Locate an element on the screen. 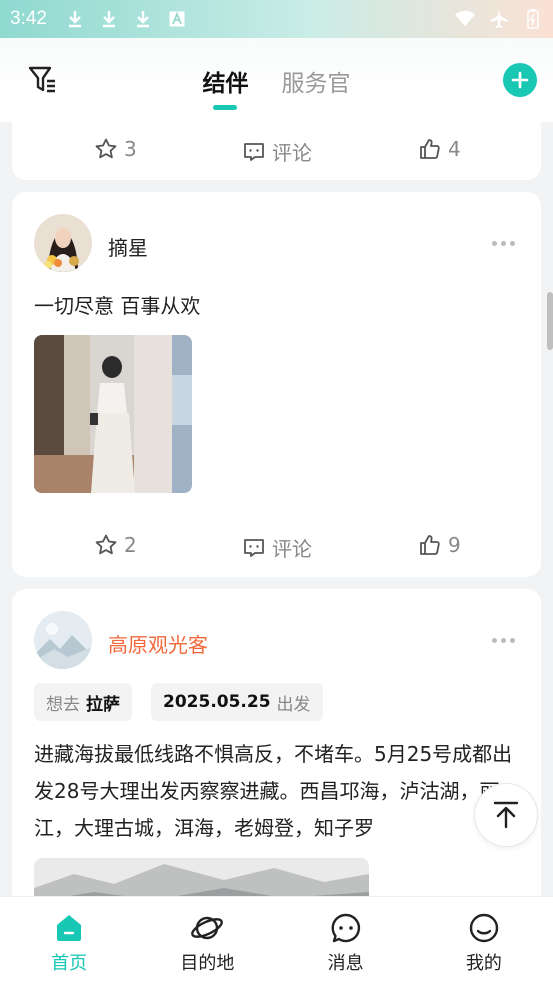  nav-profile: 我的 is located at coordinates (484, 940).